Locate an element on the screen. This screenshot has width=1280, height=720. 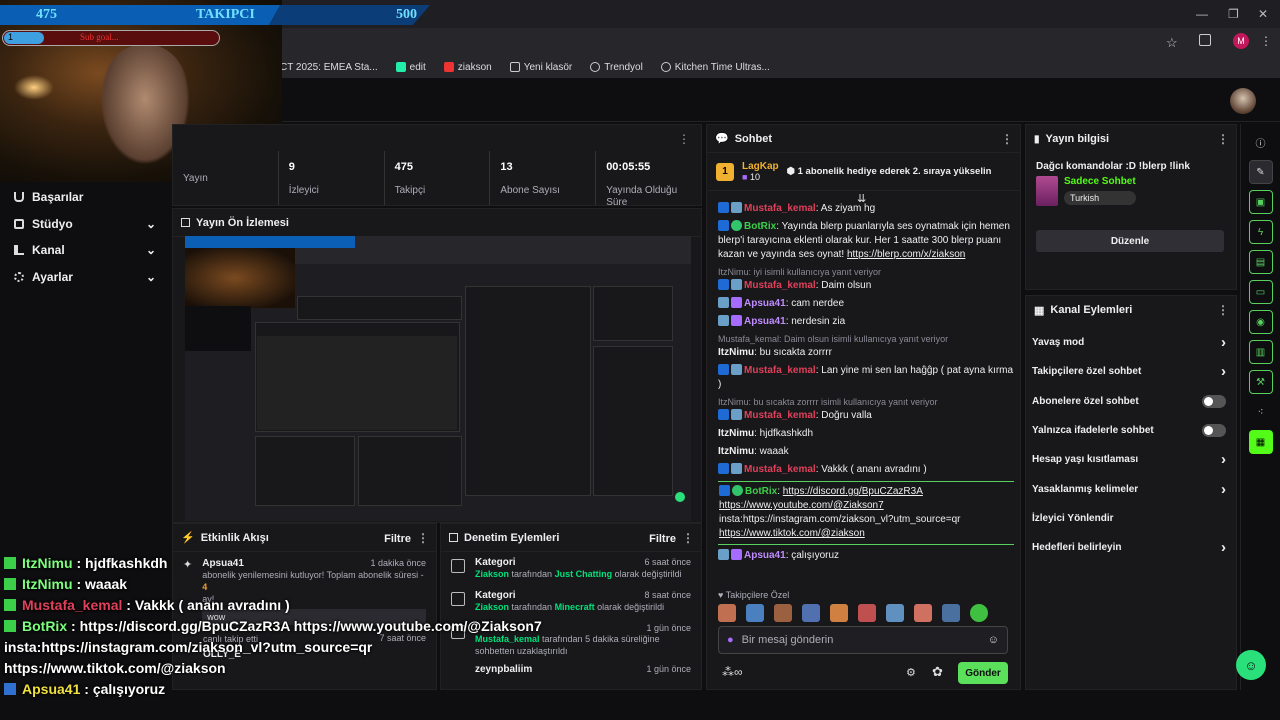
chat-link: https://www.tiktok.com/@ziakson is located at coordinates (792, 533).